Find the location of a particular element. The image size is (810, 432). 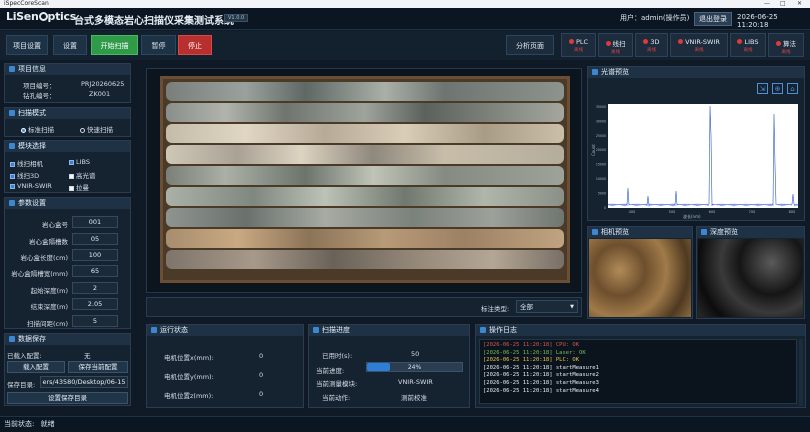

save-config-button: 保存当前配置 is located at coordinates (98, 367).